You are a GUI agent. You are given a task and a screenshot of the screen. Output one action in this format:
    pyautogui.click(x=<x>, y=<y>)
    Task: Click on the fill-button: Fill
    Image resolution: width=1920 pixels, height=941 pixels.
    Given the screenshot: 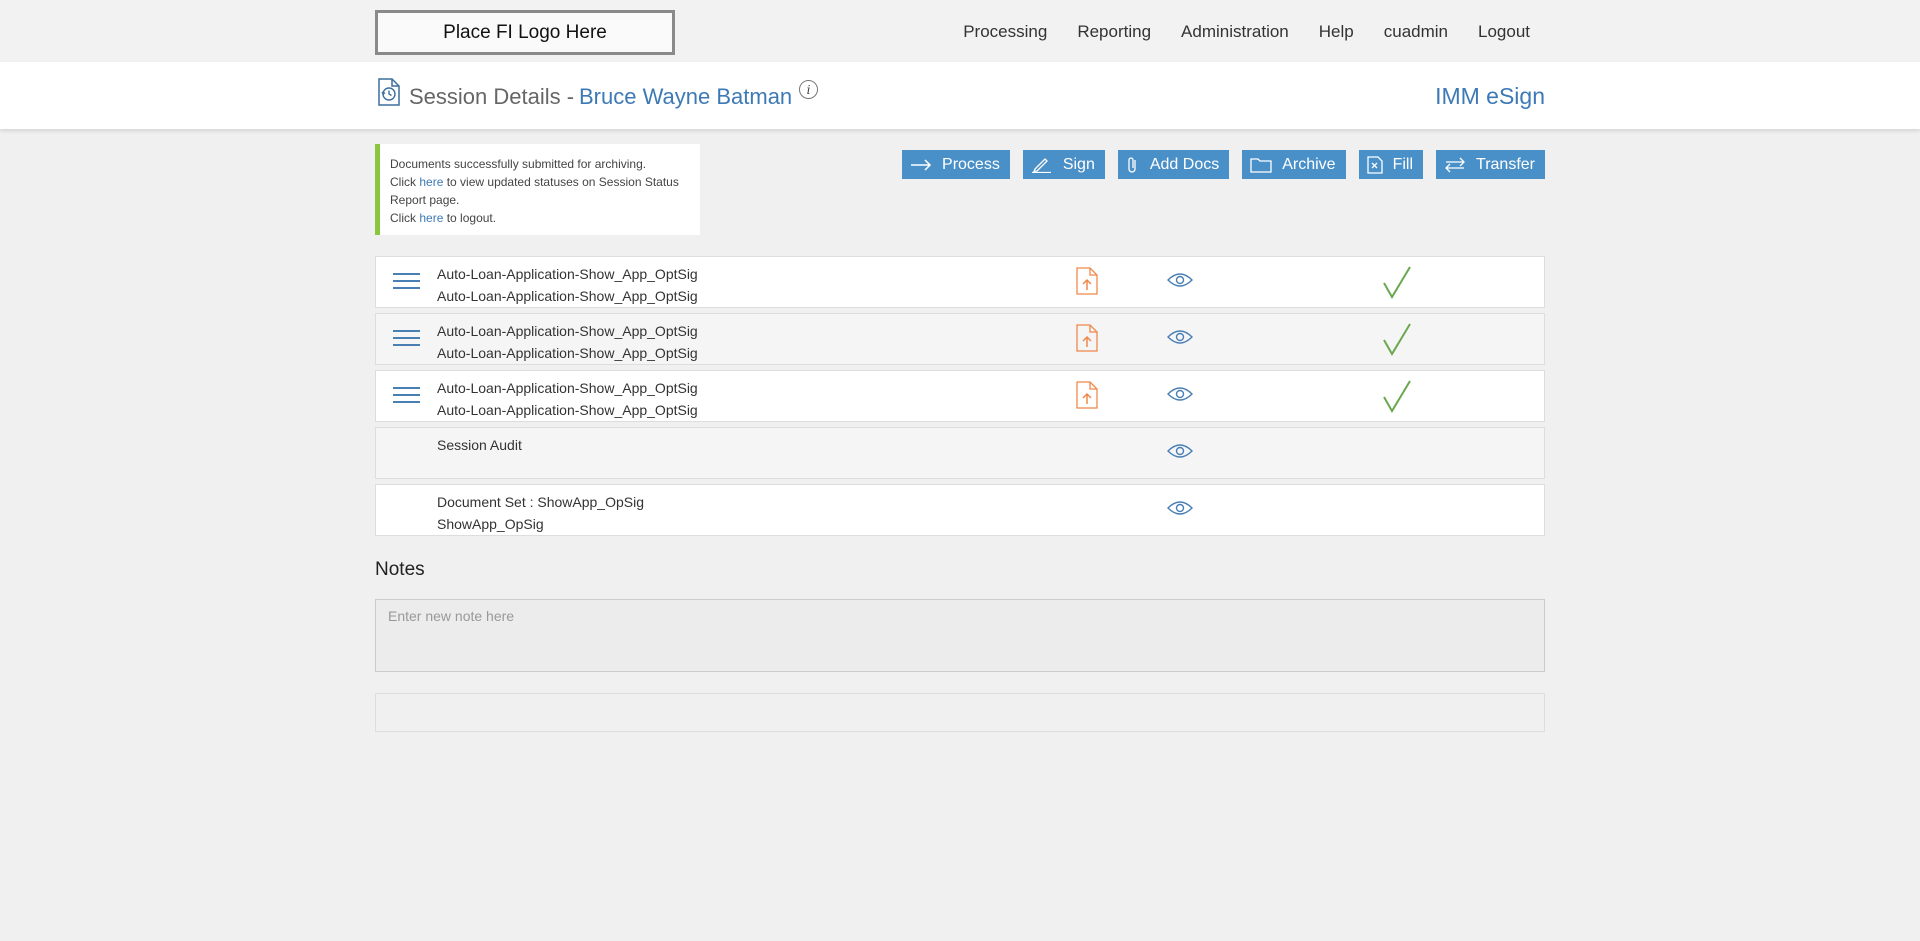 What is the action you would take?
    pyautogui.click(x=1391, y=164)
    